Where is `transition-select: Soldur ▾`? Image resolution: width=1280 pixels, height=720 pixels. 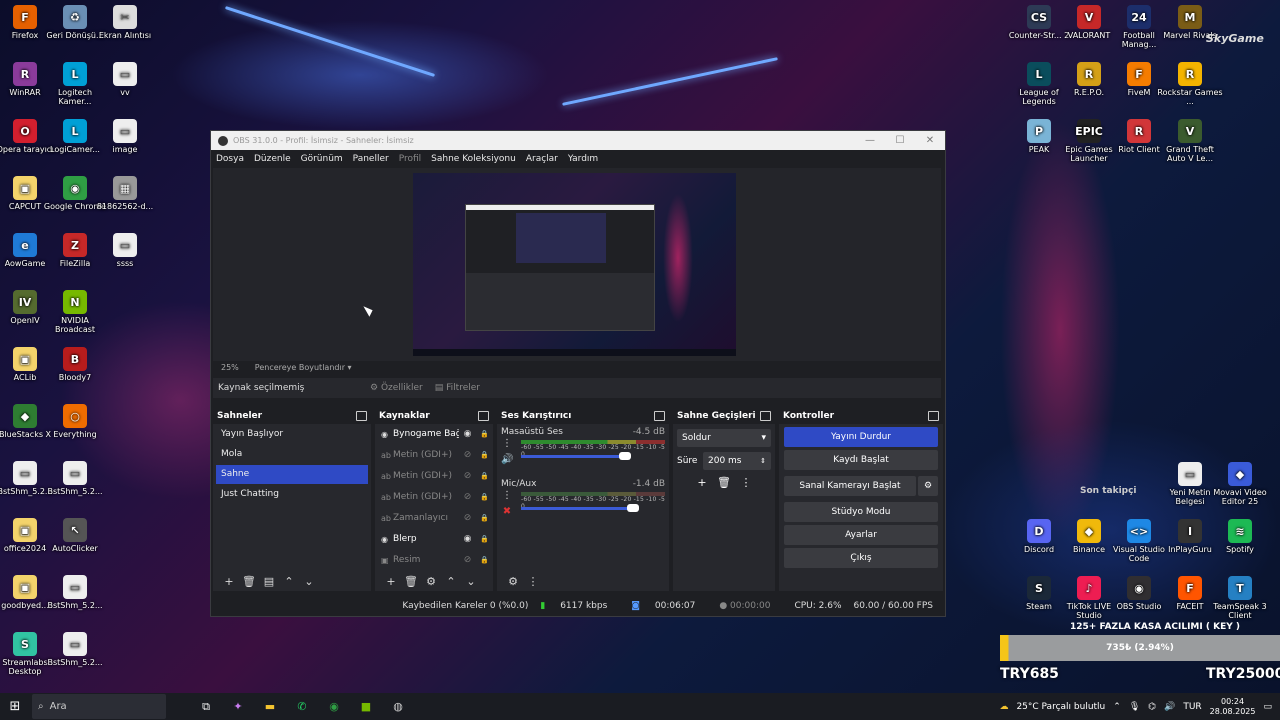
transition-select: Soldur ▾ is located at coordinates (724, 438).